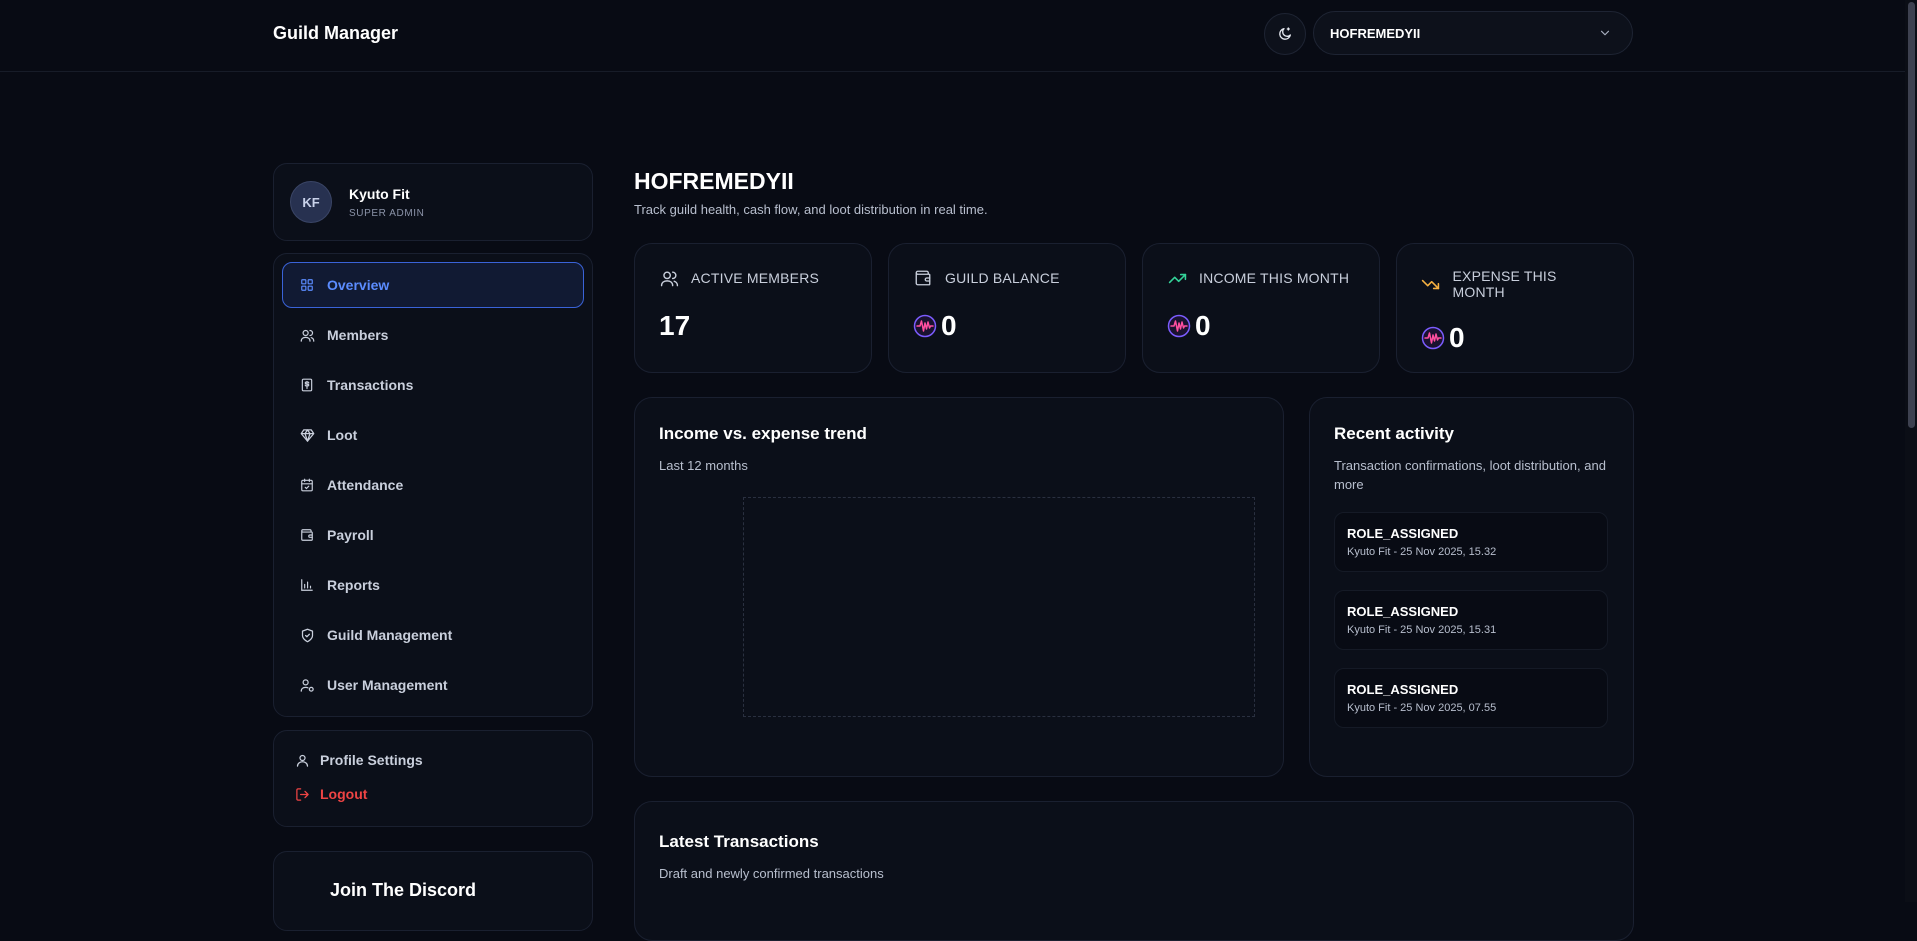  Describe the element at coordinates (675, 325) in the screenshot. I see `stat-value: 17` at that location.